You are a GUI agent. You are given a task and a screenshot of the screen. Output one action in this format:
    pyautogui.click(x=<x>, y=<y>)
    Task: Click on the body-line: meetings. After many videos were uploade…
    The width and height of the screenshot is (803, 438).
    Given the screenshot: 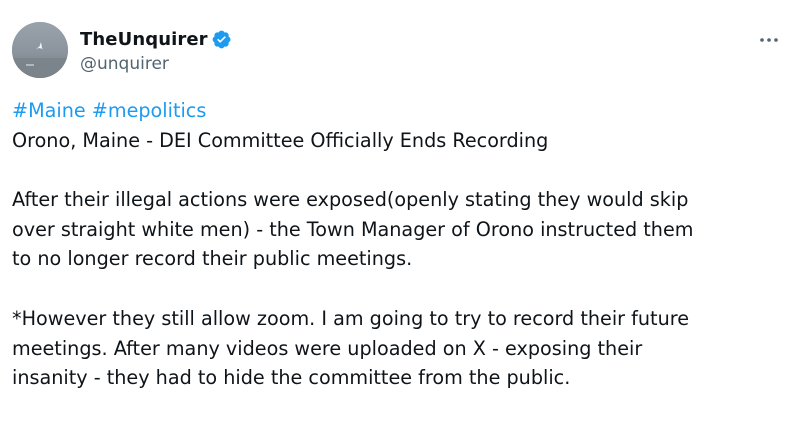 What is the action you would take?
    pyautogui.click(x=327, y=348)
    